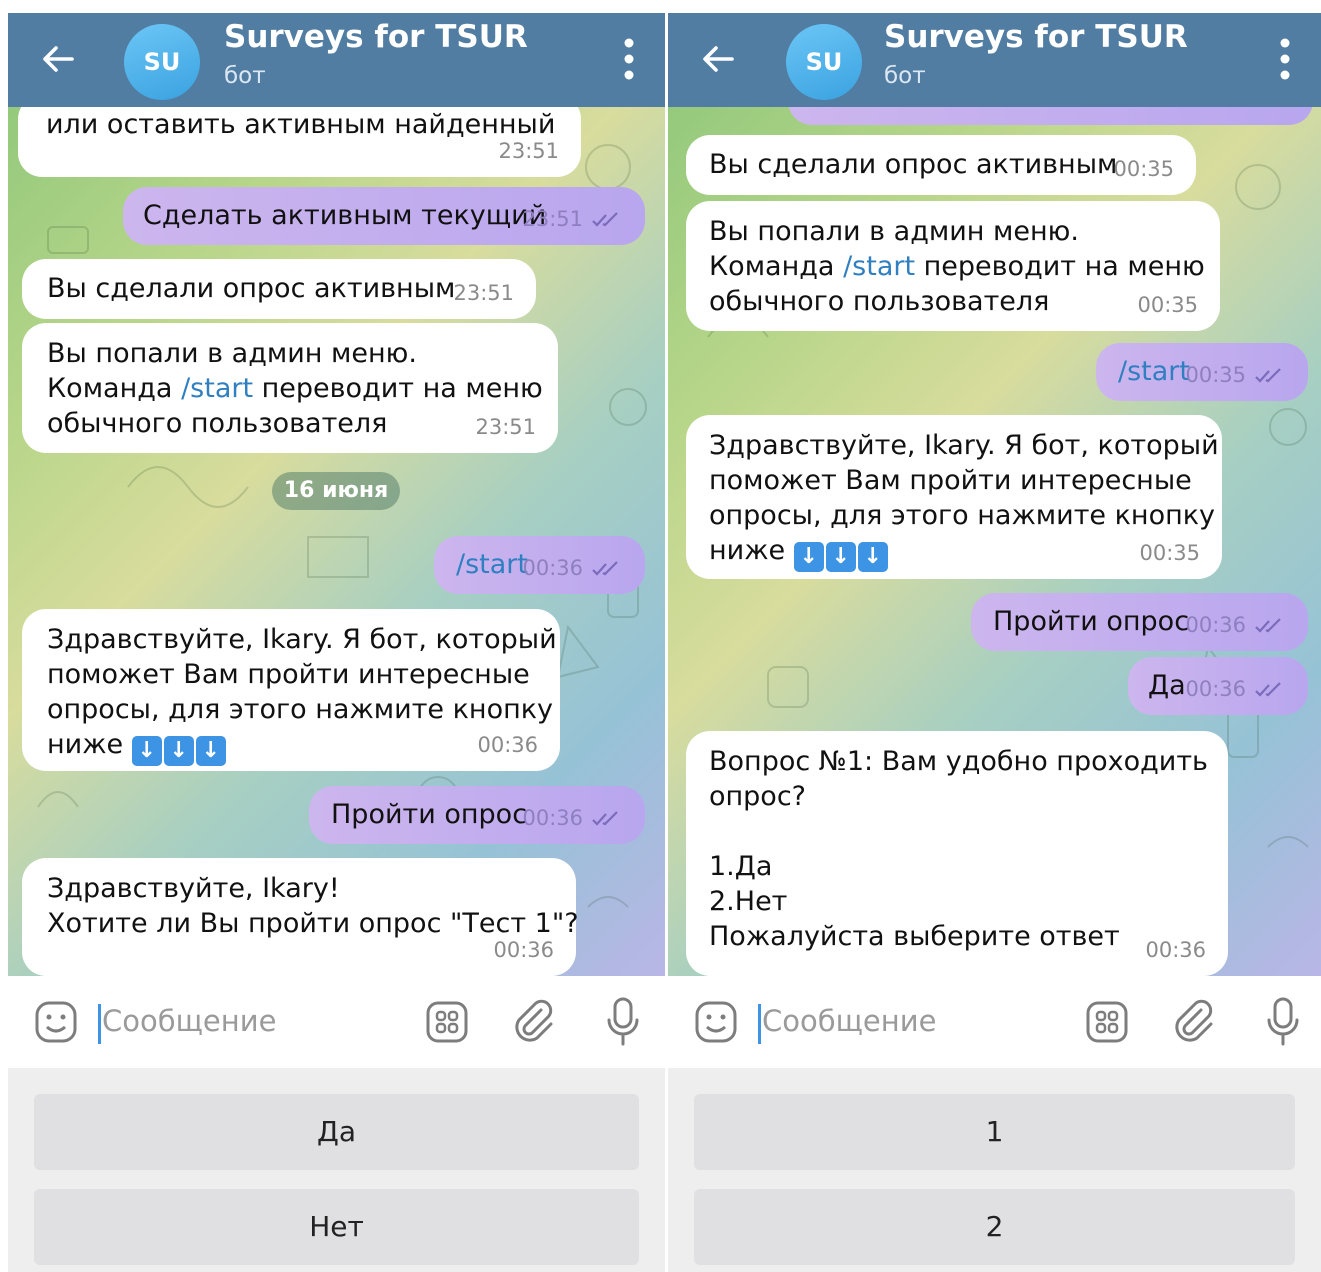 Image resolution: width=1321 pixels, height=1272 pixels. What do you see at coordinates (1050, 116) in the screenshot?
I see `message-outgoing-partial` at bounding box center [1050, 116].